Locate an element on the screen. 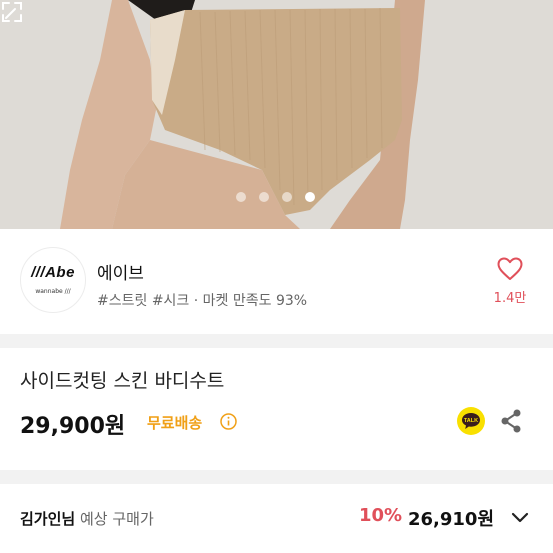 Image resolution: width=553 pixels, height=553 pixels. logo-brand-text: ///Abe is located at coordinates (53, 272).